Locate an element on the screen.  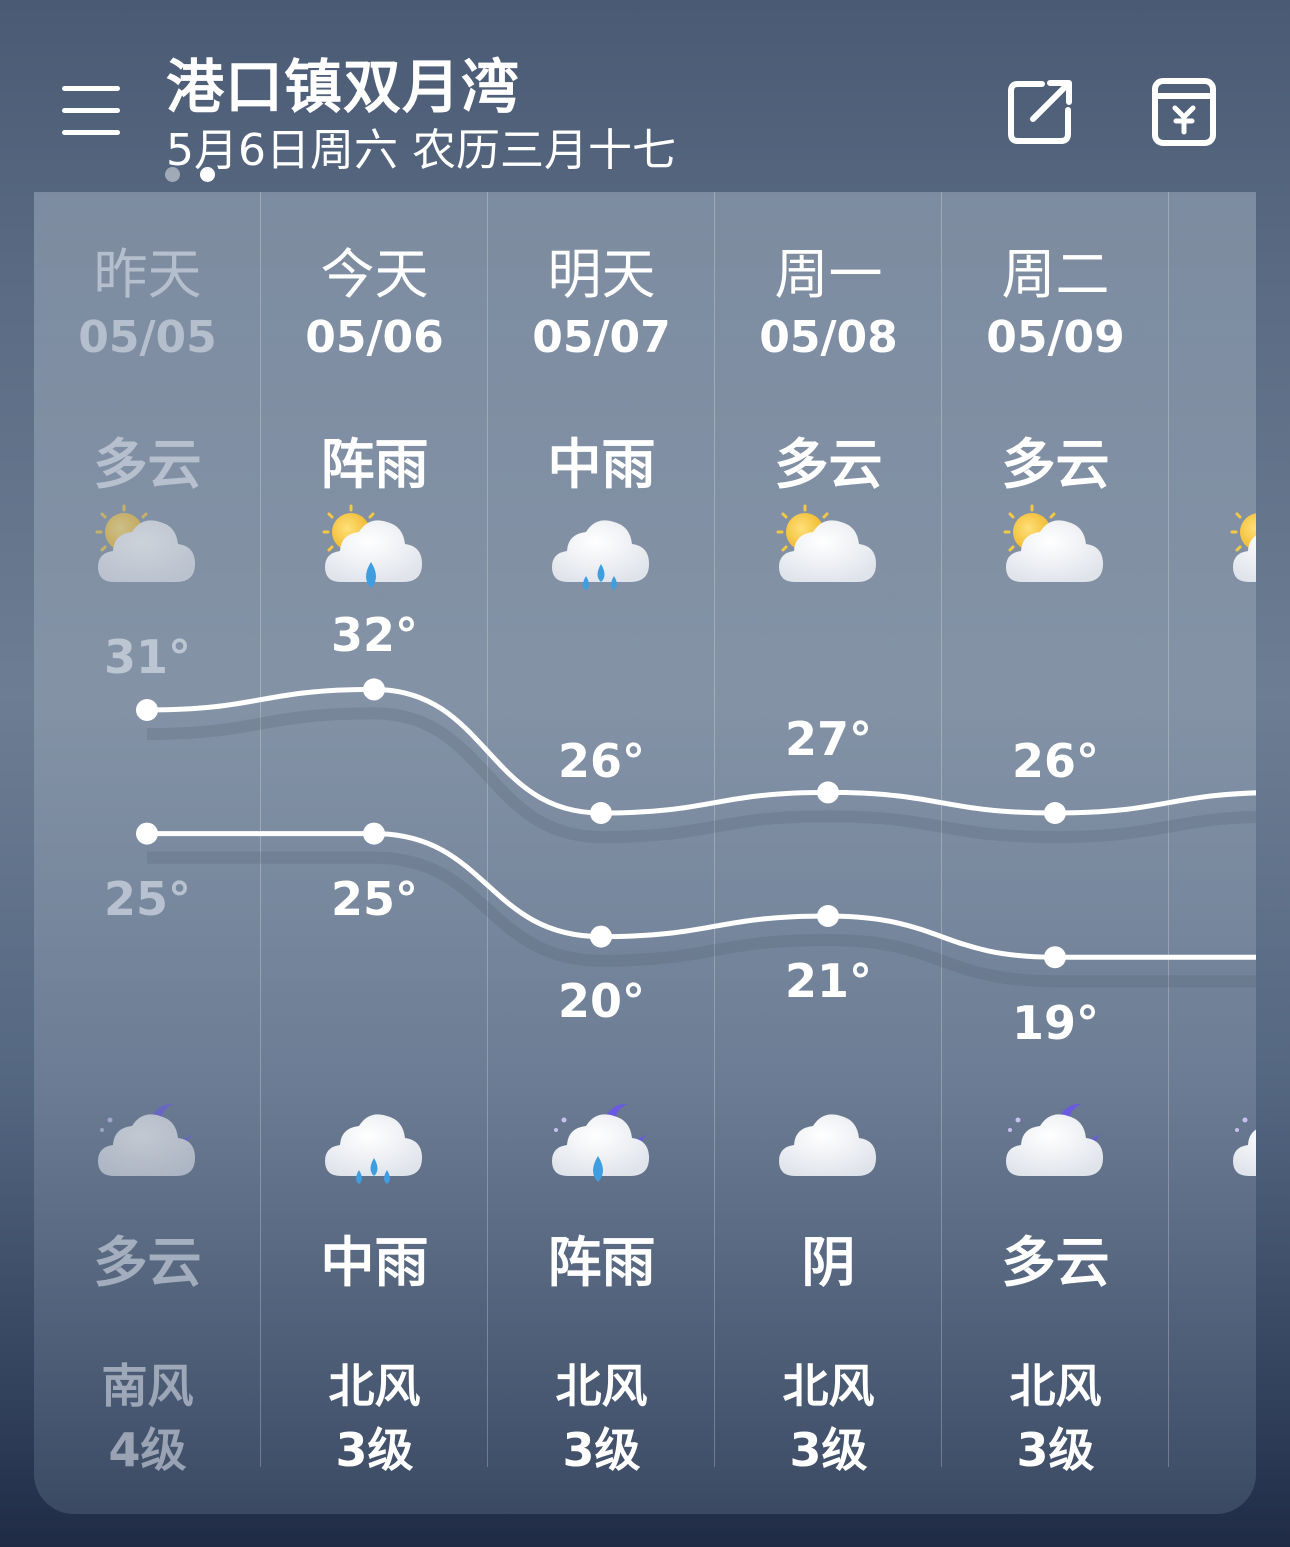
menu-icon is located at coordinates (91, 110).